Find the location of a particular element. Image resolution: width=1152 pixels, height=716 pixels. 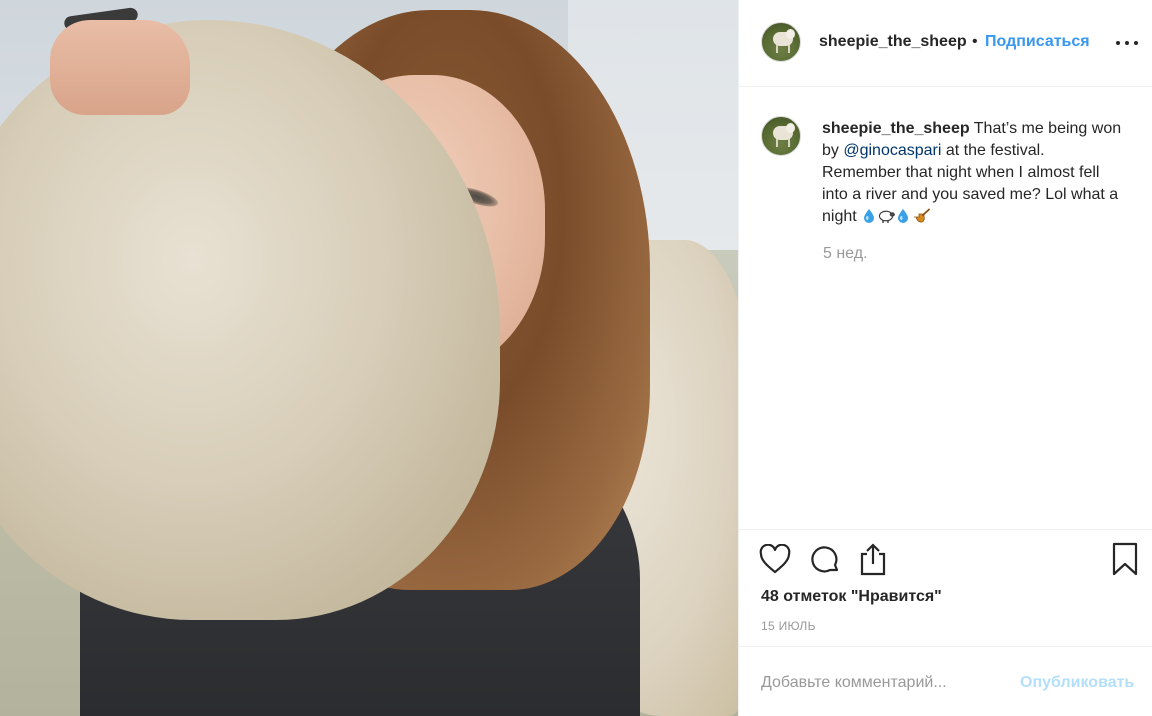

post-actions: 48 отметок "Нравится" 15 ИЮЛЬ is located at coordinates (945, 587).